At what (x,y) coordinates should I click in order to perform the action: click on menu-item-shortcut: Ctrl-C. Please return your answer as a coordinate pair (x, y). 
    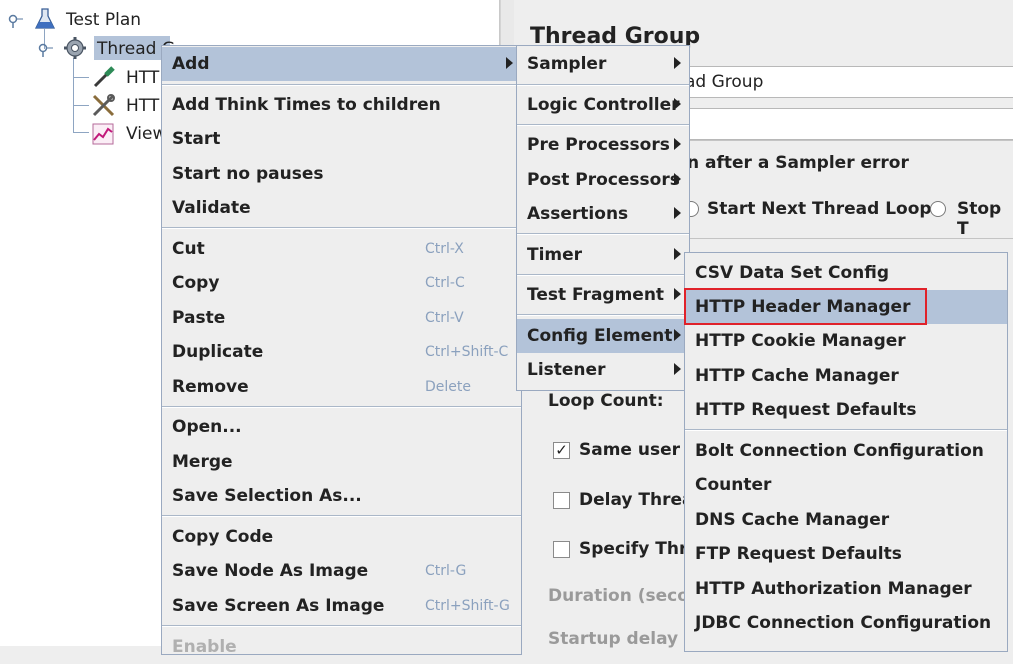
    Looking at the image, I should click on (445, 283).